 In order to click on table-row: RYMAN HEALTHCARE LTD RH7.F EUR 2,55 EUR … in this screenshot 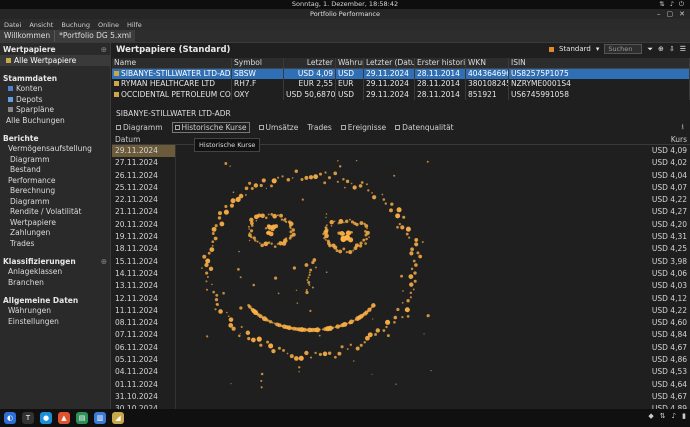, I will do `click(401, 84)`.